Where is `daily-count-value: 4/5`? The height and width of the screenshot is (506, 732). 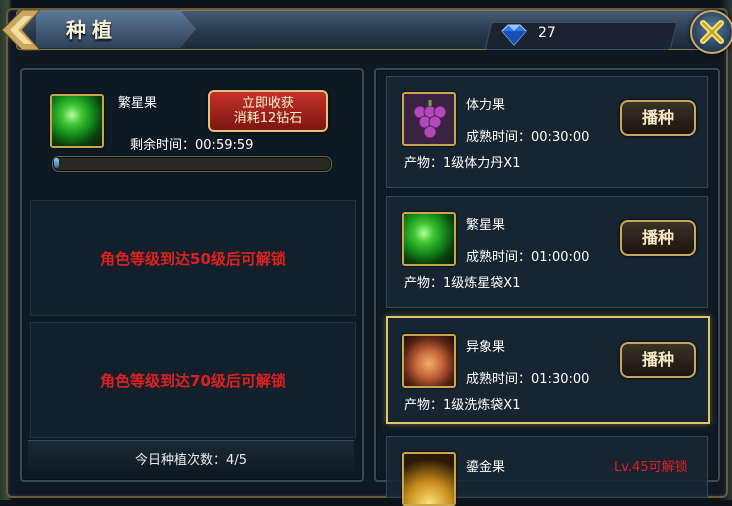 daily-count-value: 4/5 is located at coordinates (236, 460).